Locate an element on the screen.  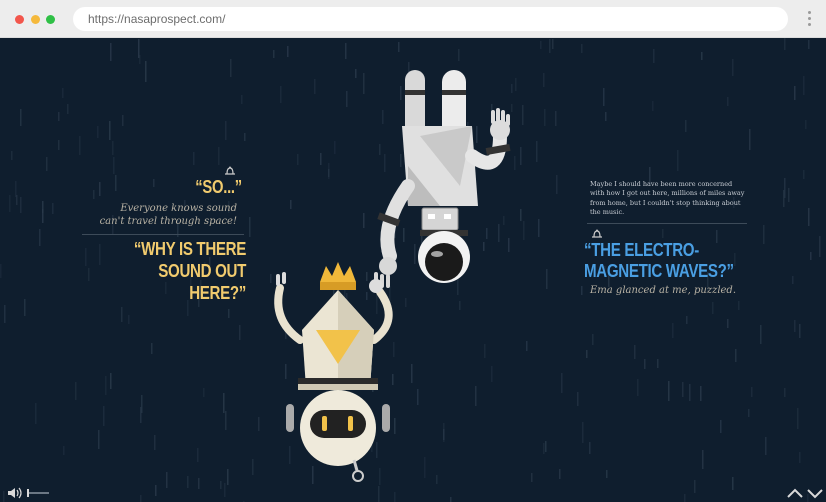
minimize-window-button is located at coordinates (35, 19).